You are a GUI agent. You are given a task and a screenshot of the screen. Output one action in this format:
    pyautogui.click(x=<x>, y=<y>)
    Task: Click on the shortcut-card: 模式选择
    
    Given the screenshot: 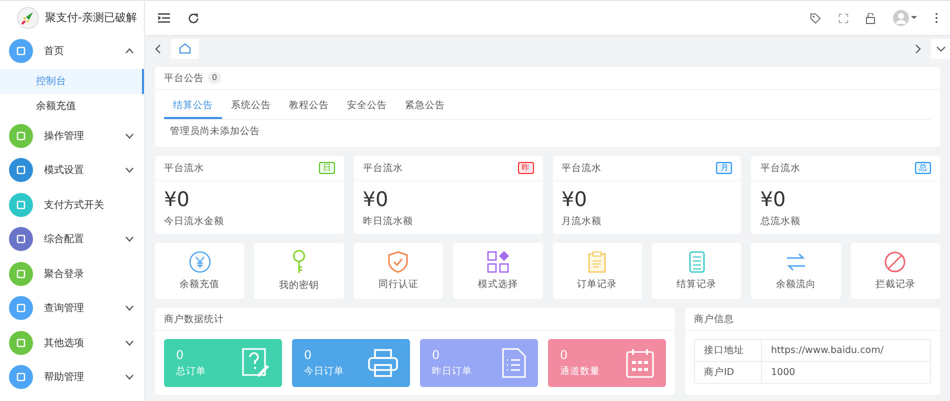 What is the action you would take?
    pyautogui.click(x=497, y=271)
    